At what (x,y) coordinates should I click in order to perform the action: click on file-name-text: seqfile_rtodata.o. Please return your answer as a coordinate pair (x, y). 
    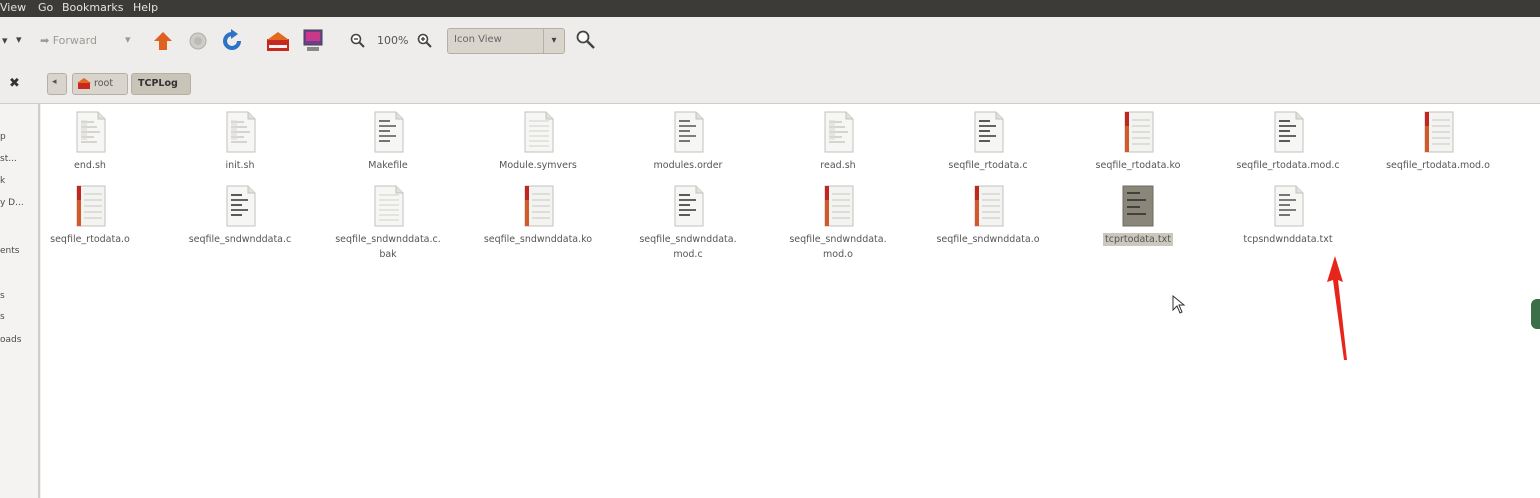
    Looking at the image, I should click on (90, 239).